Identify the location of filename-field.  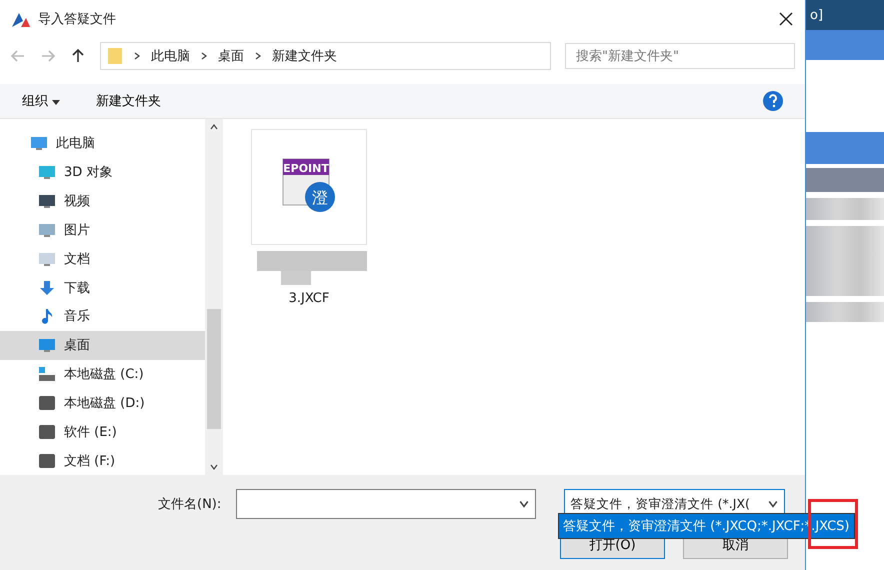
(386, 504).